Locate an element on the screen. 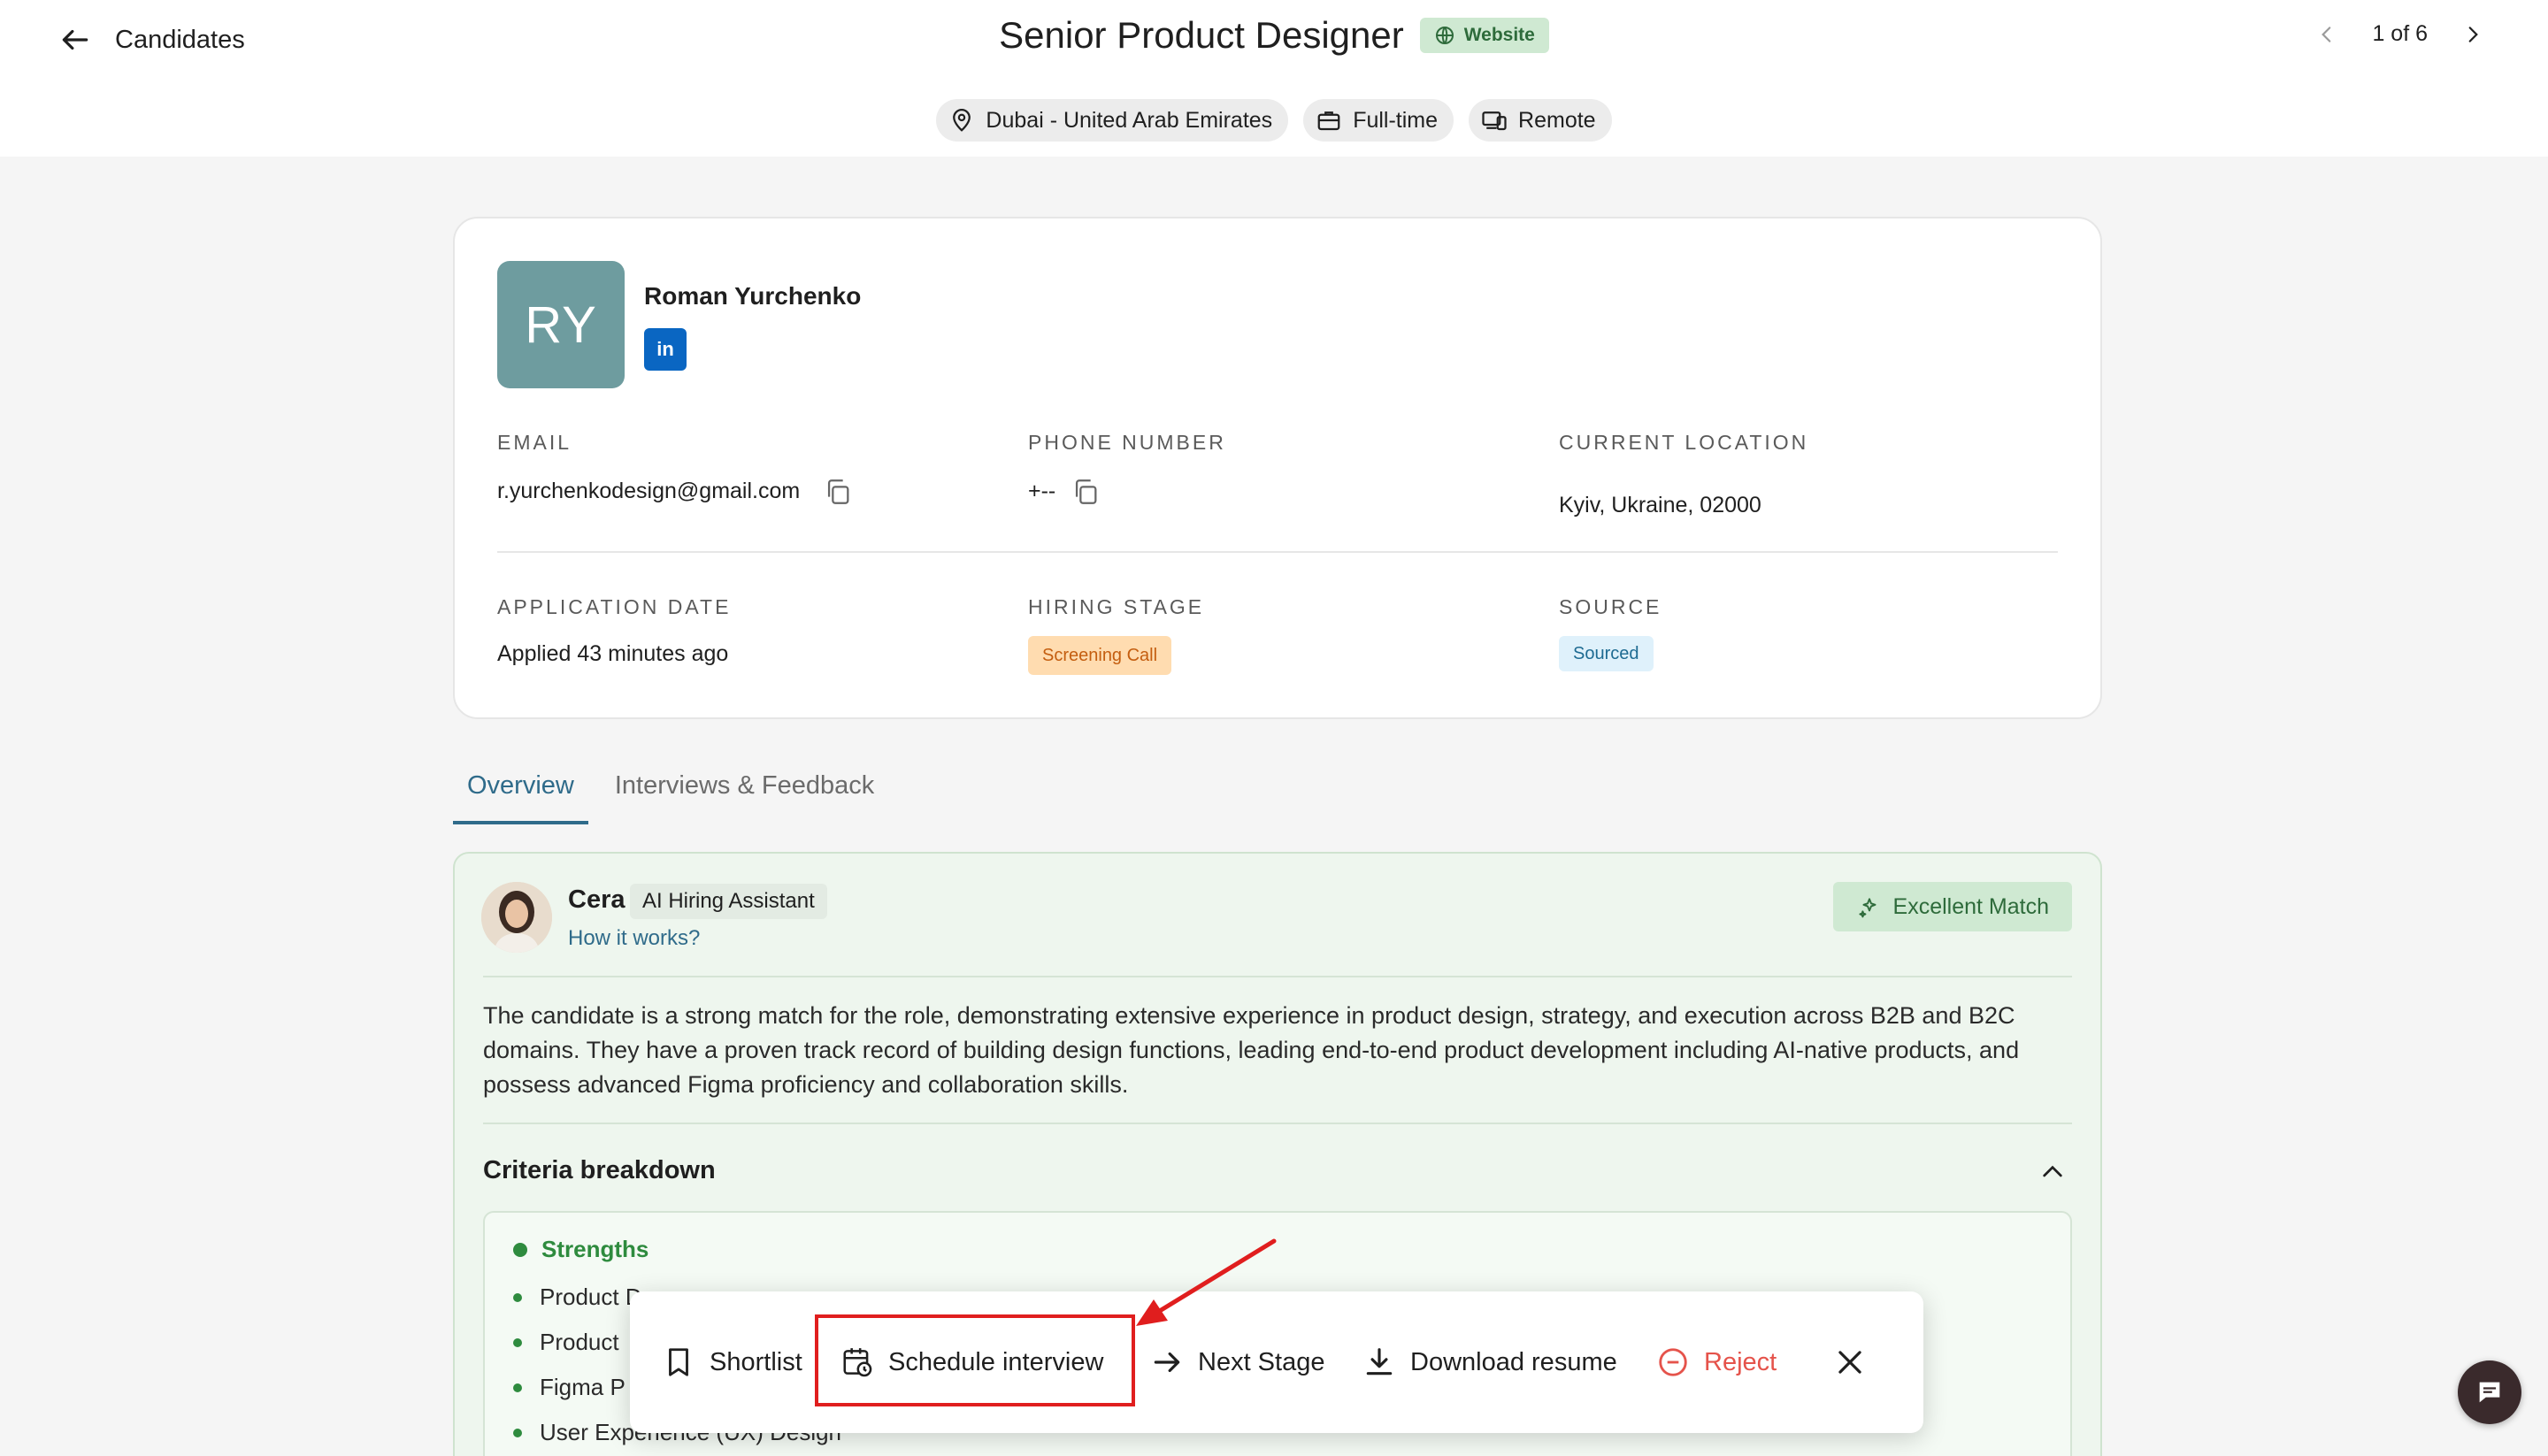 The width and height of the screenshot is (2548, 1456). candidate-pager: 1 of 6 is located at coordinates (2399, 34).